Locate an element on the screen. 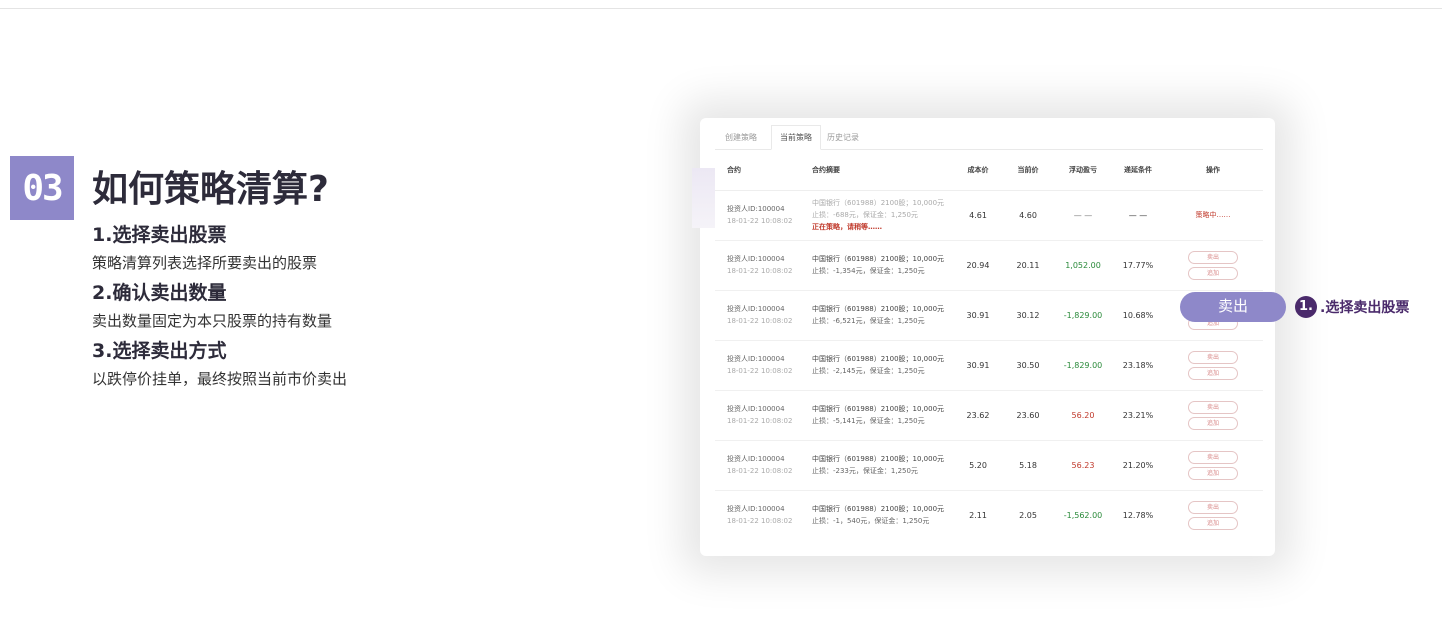  stop-loss-line: 止损：-1，540元，保证金：1,250元 is located at coordinates (871, 521).